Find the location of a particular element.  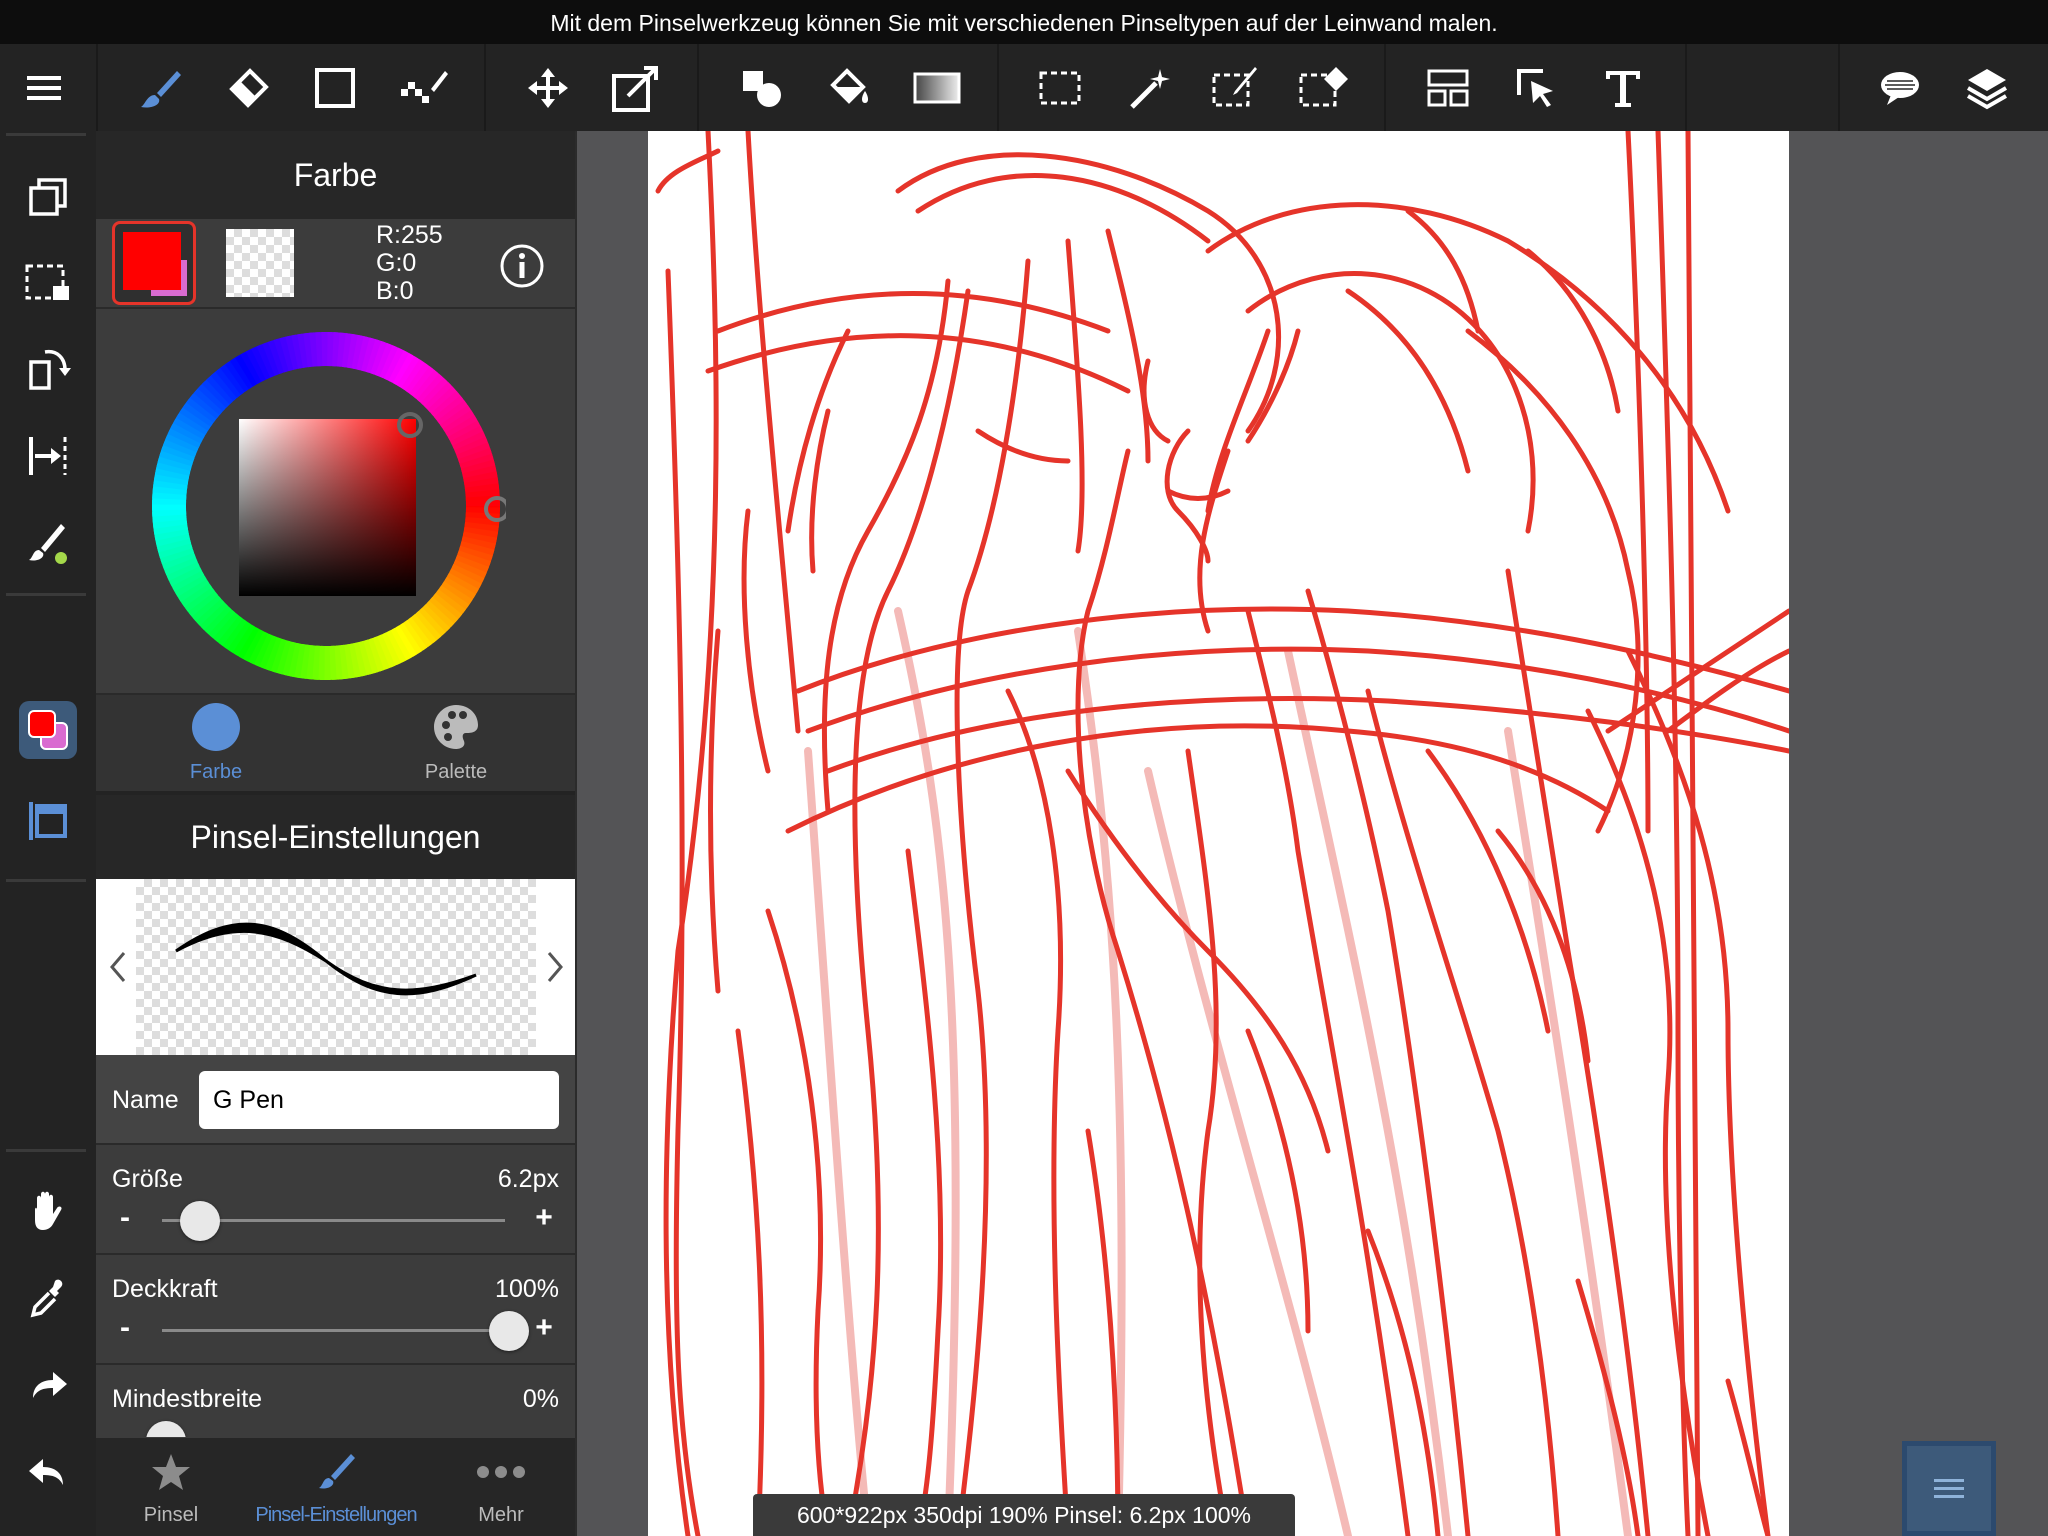

brush-name-input: G Pen is located at coordinates (379, 1100).